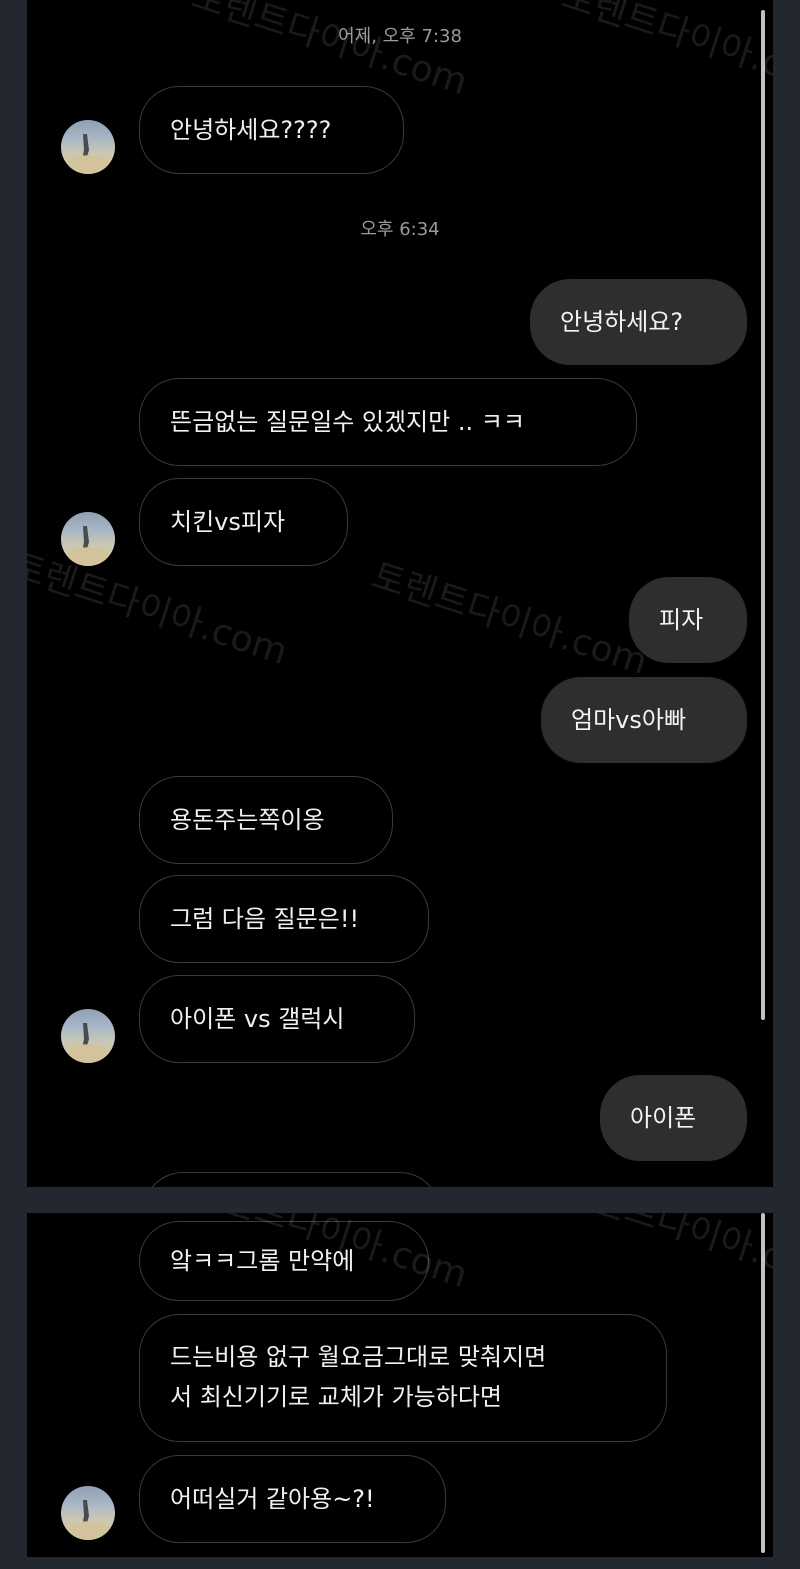 The height and width of the screenshot is (1569, 800). Describe the element at coordinates (243, 522) in the screenshot. I see `message-incoming: 치킨vs피자` at that location.